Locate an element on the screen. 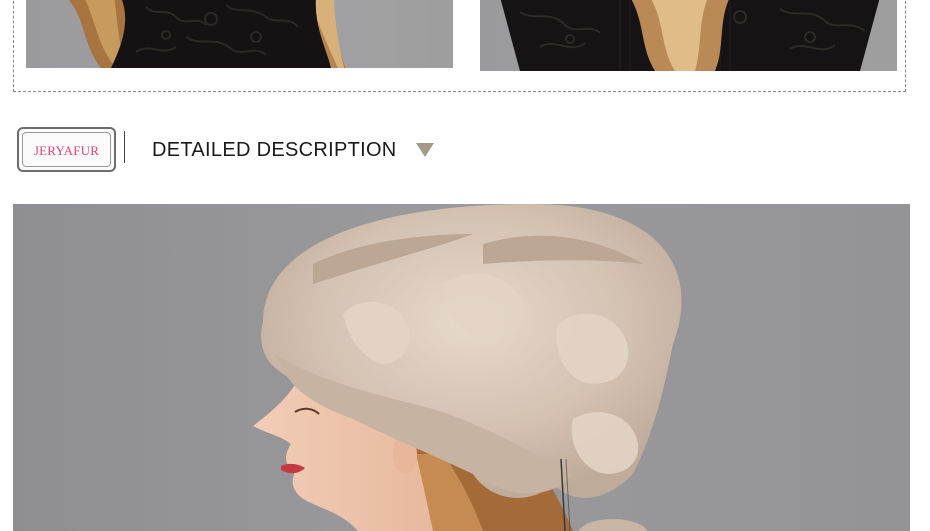  section-title: DETAILED DESCRIPTION is located at coordinates (274, 150).